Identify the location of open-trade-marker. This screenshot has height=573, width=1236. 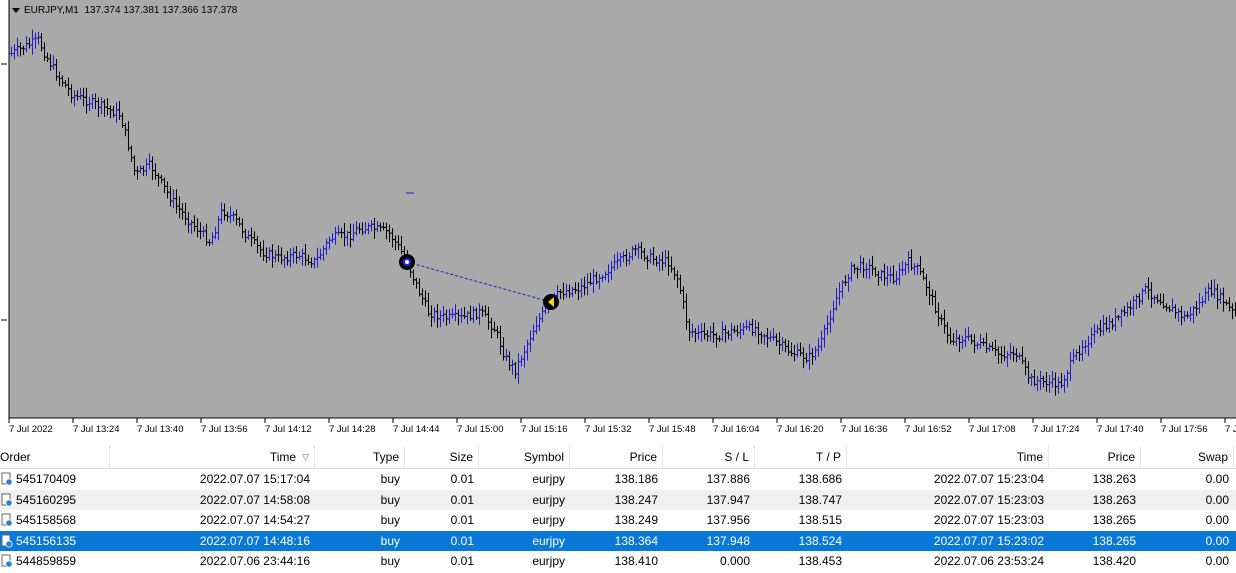
(407, 262).